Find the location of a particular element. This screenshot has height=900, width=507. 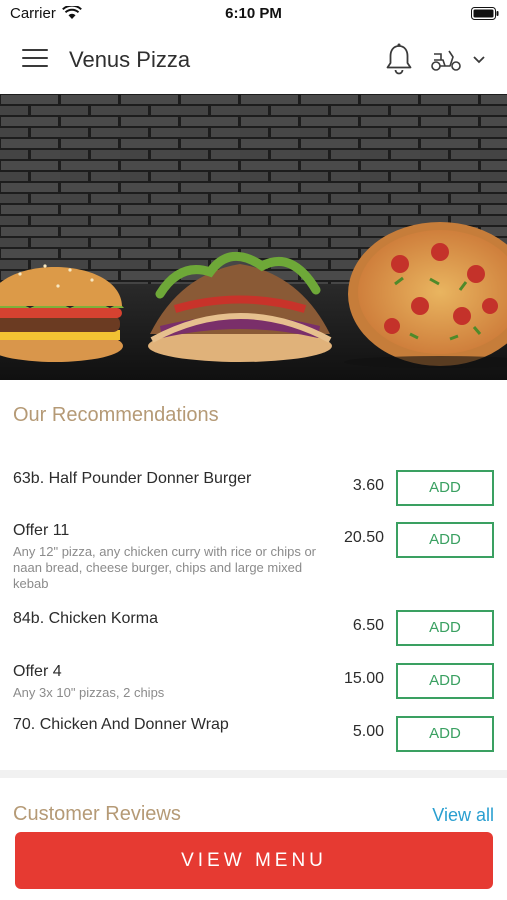

item-price: 3.60 is located at coordinates (368, 485).